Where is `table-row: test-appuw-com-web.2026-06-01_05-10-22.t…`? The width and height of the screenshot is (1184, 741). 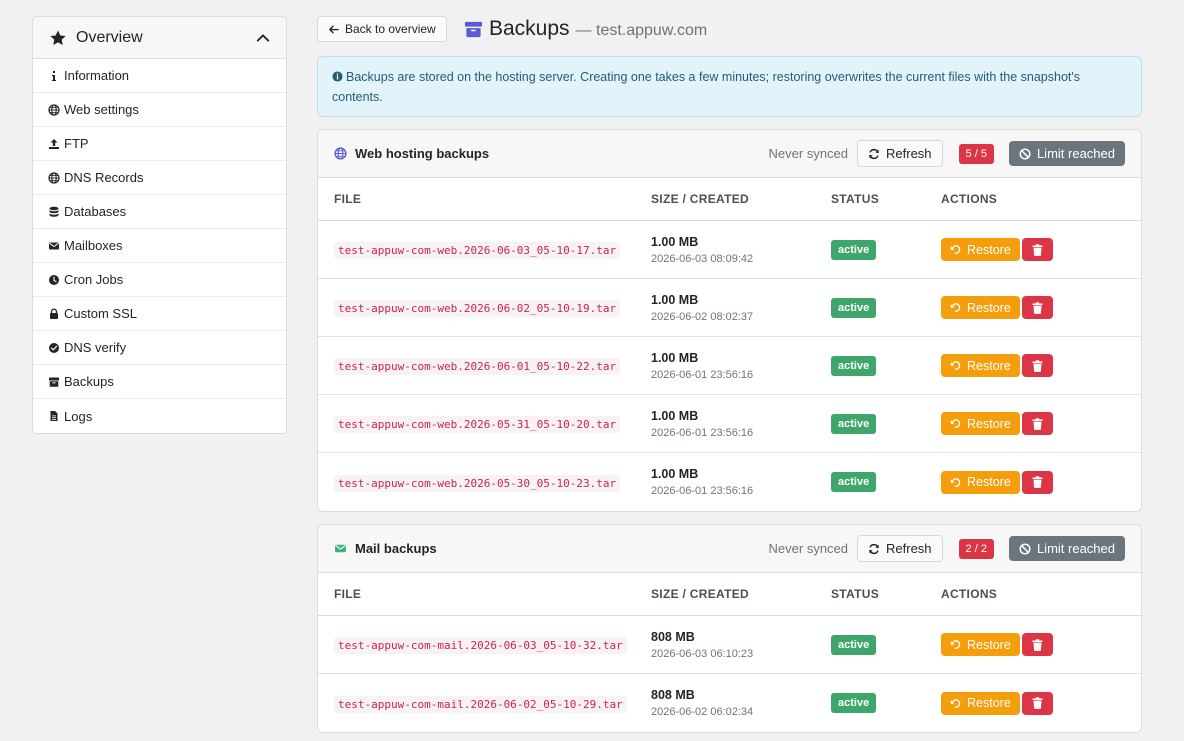 table-row: test-appuw-com-web.2026-06-01_05-10-22.t… is located at coordinates (729, 366).